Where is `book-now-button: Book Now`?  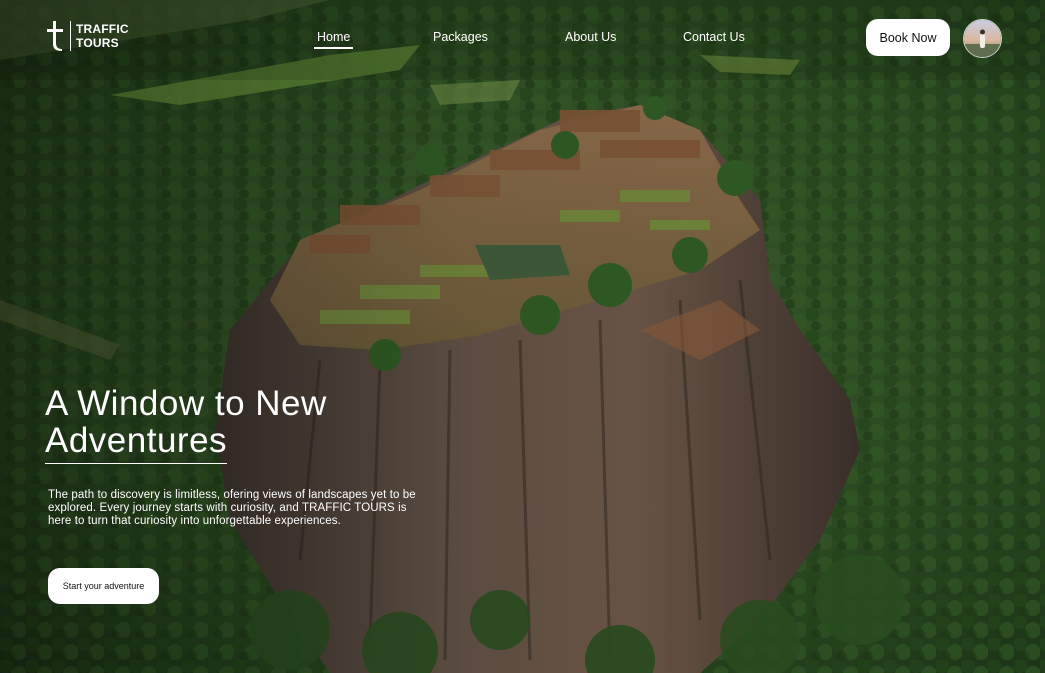 book-now-button: Book Now is located at coordinates (908, 37).